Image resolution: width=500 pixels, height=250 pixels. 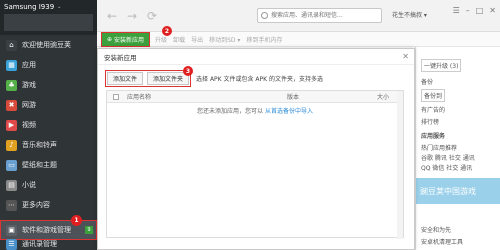 I want to click on plus-icon: ⊕, so click(x=110, y=39).